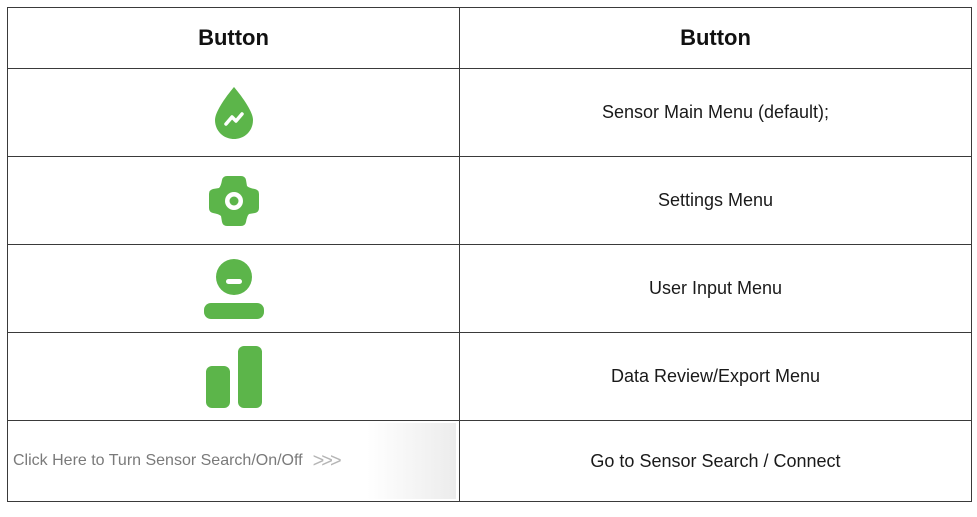 This screenshot has height=517, width=977. I want to click on row-description: User Input Menu, so click(715, 288).